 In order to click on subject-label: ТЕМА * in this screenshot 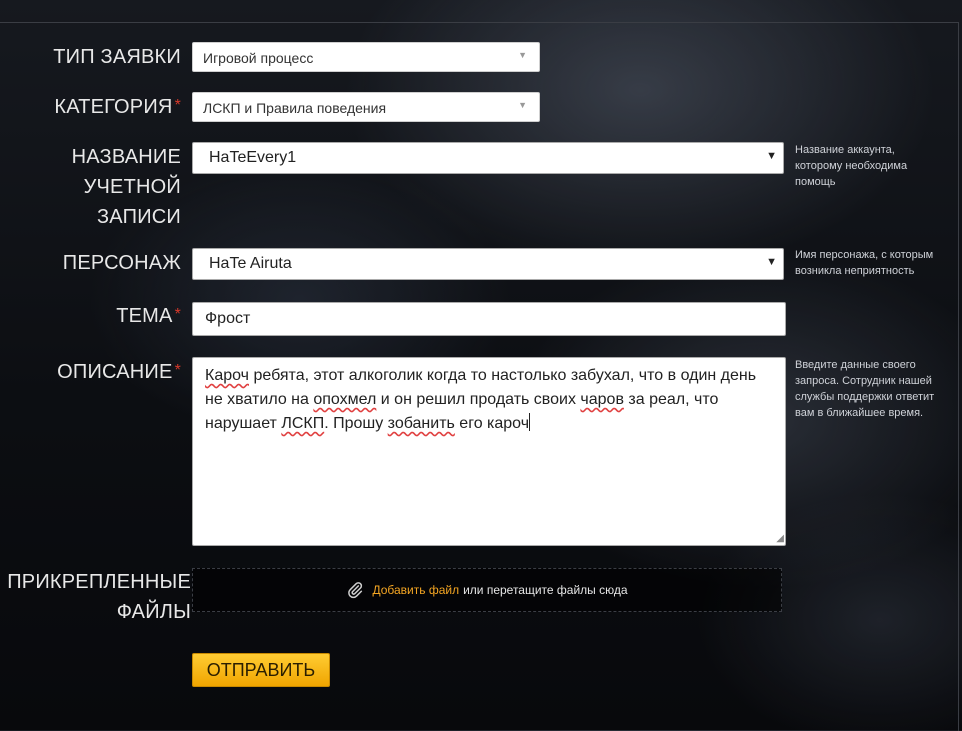, I will do `click(148, 316)`.